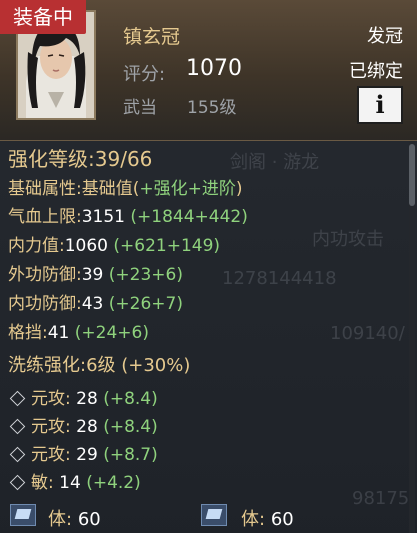 The image size is (417, 533). I want to click on item-name: 镇玄冠, so click(152, 37).